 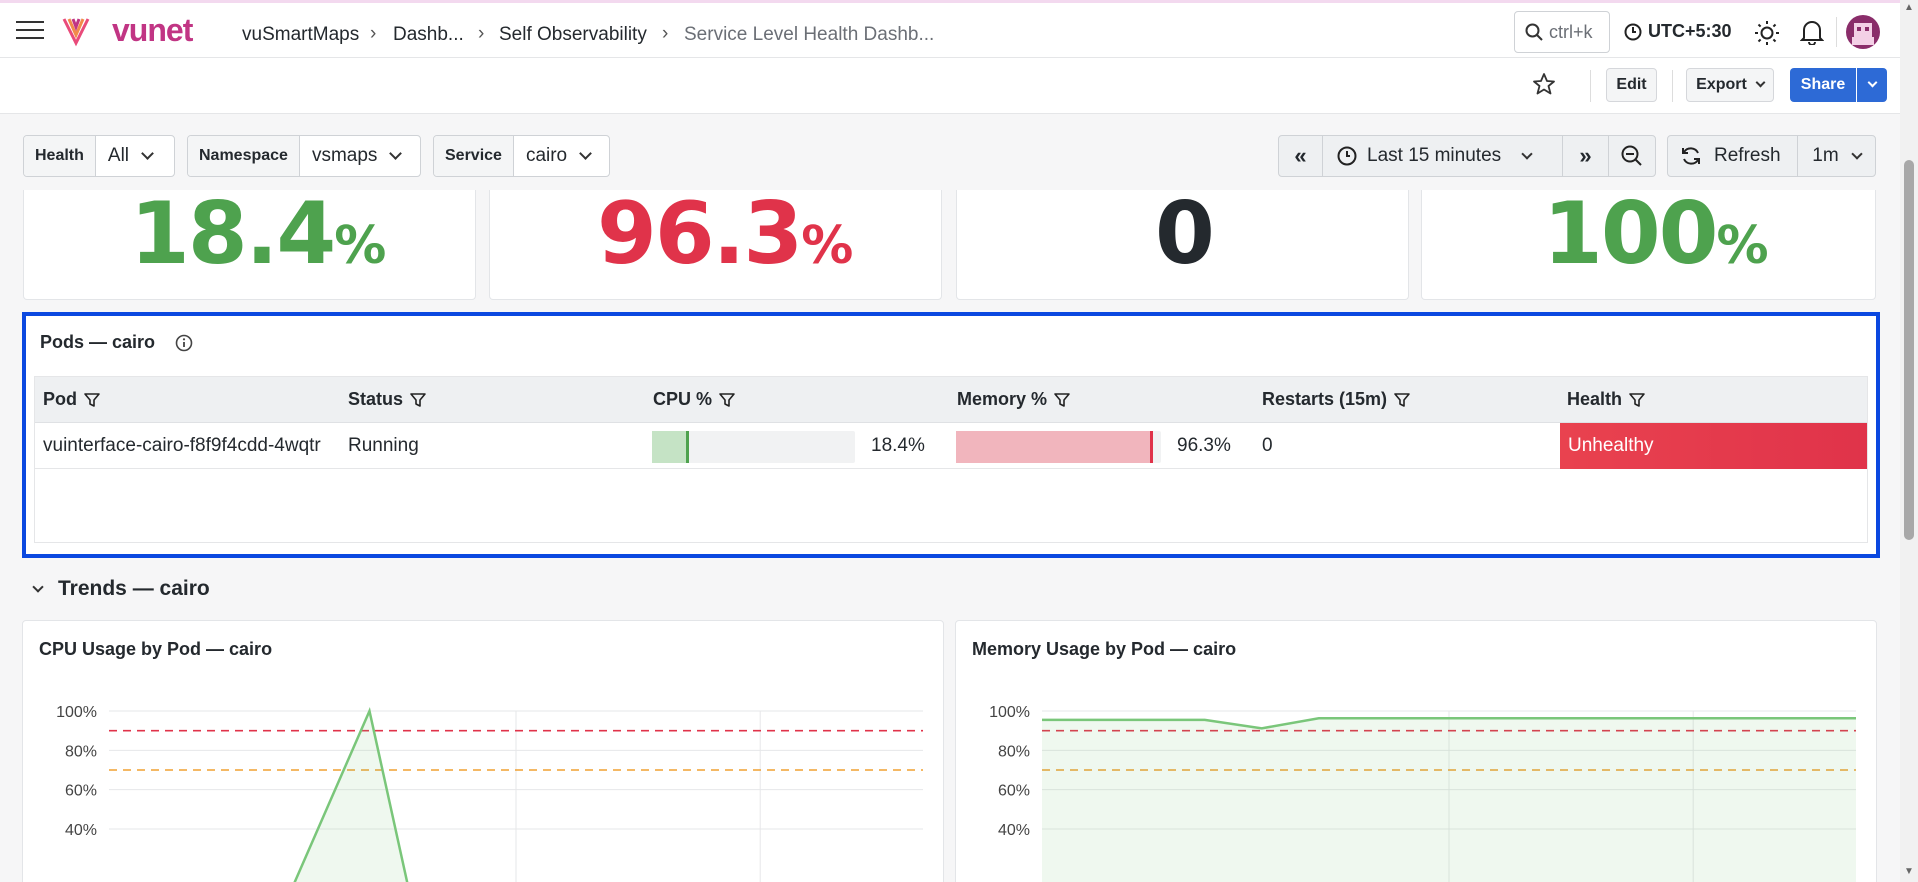 I want to click on stat-number: 0, so click(x=1185, y=234).